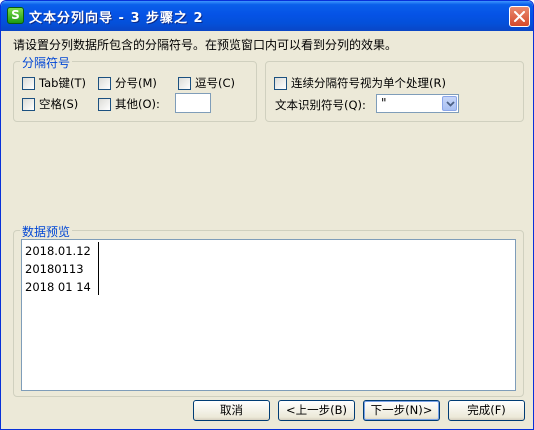 The width and height of the screenshot is (534, 430). I want to click on cancel-button: 取消, so click(231, 410).